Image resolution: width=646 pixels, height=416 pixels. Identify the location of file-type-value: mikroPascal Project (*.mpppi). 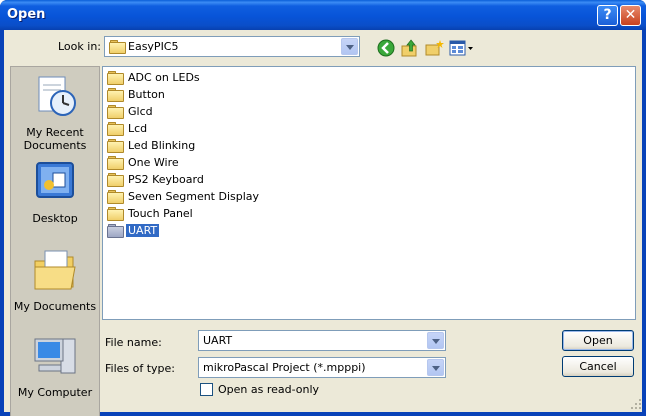
(284, 367).